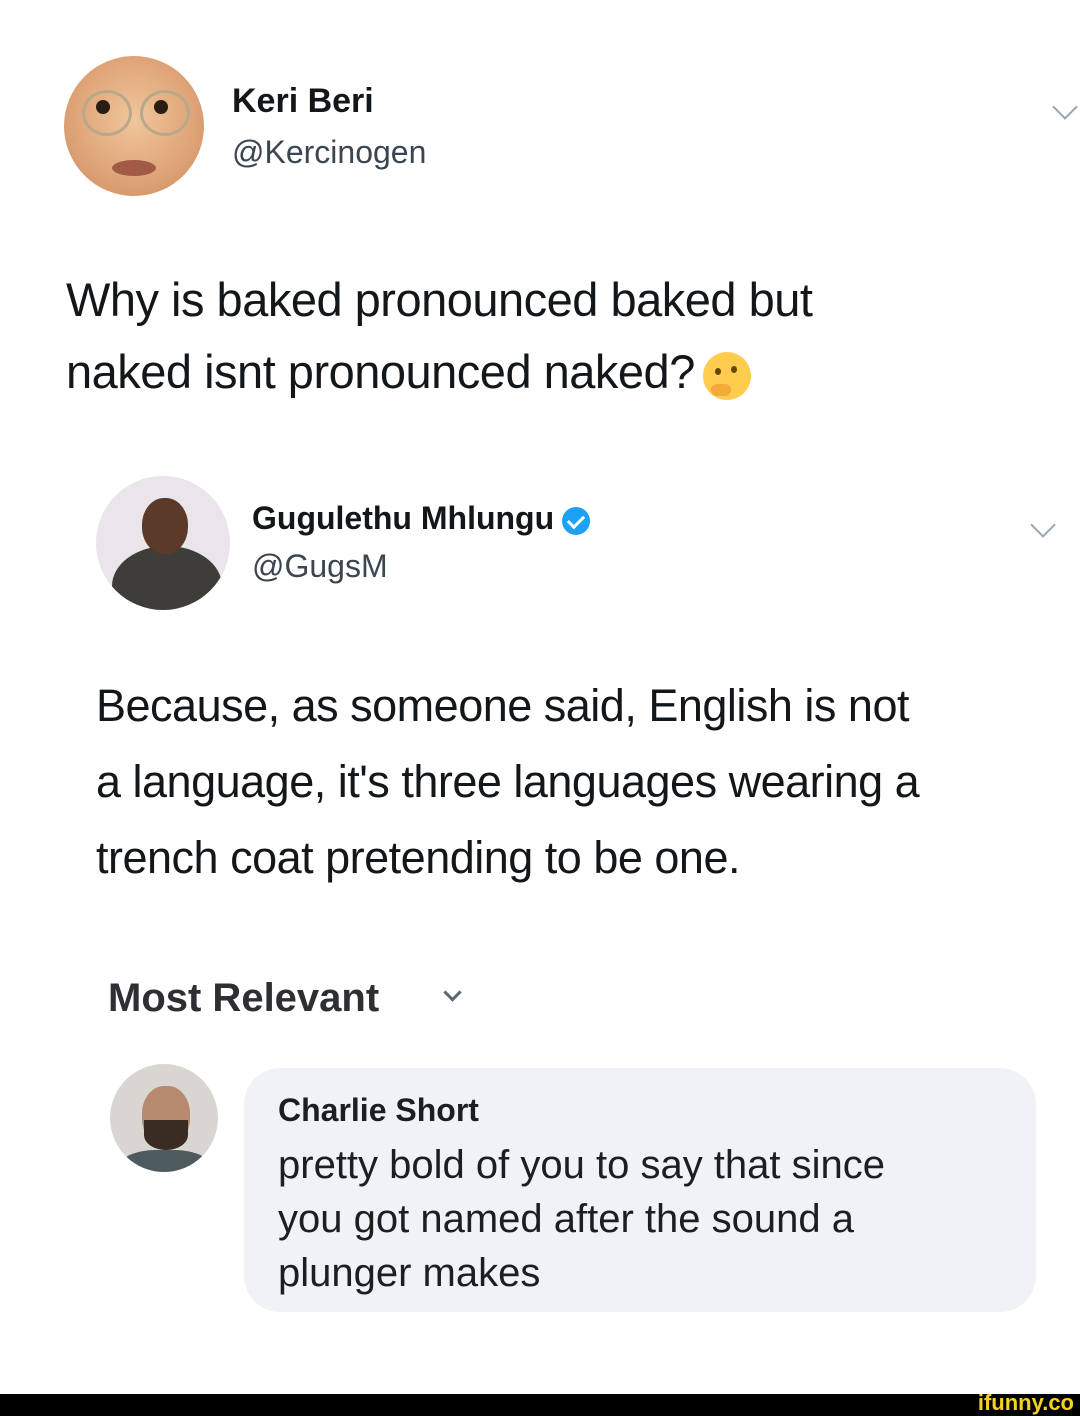 This screenshot has height=1416, width=1080. Describe the element at coordinates (378, 1110) in the screenshot. I see `comment-author-name: Charlie Short` at that location.